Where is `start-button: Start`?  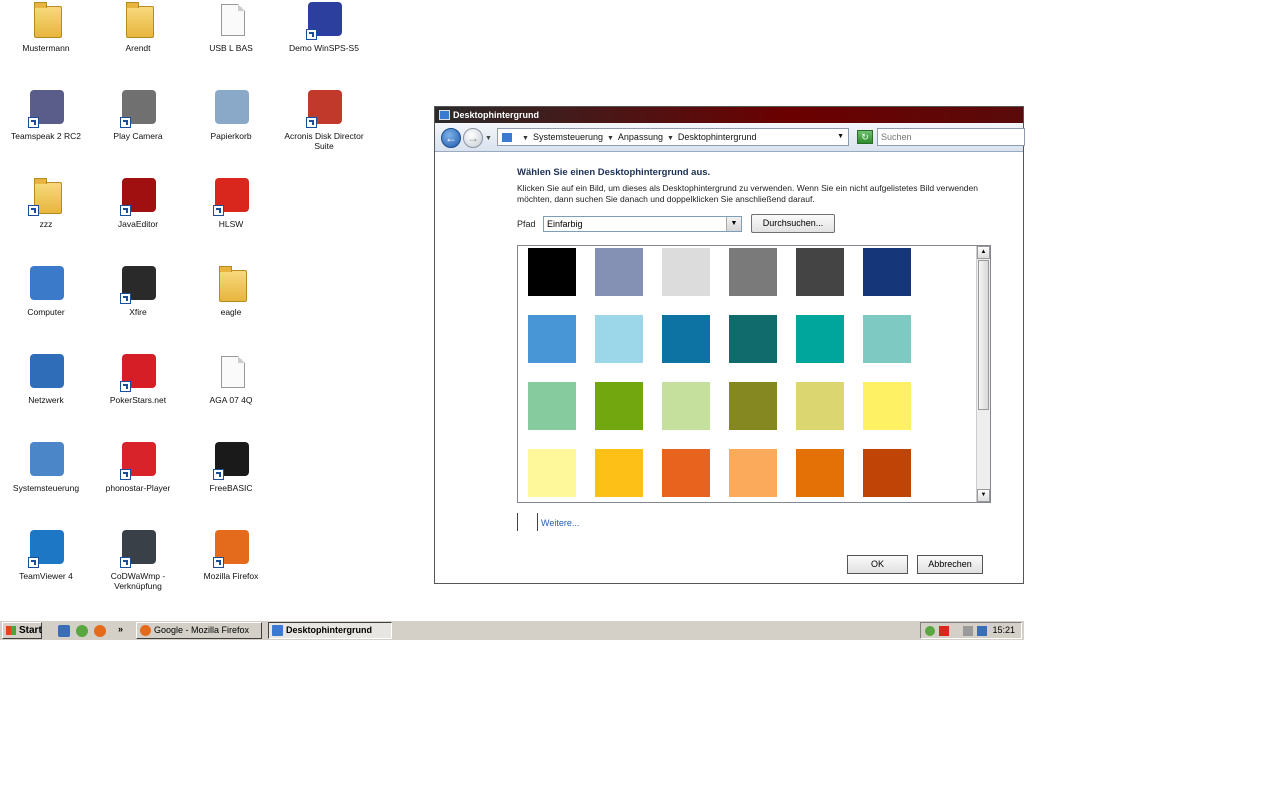
start-button: Start is located at coordinates (22, 630).